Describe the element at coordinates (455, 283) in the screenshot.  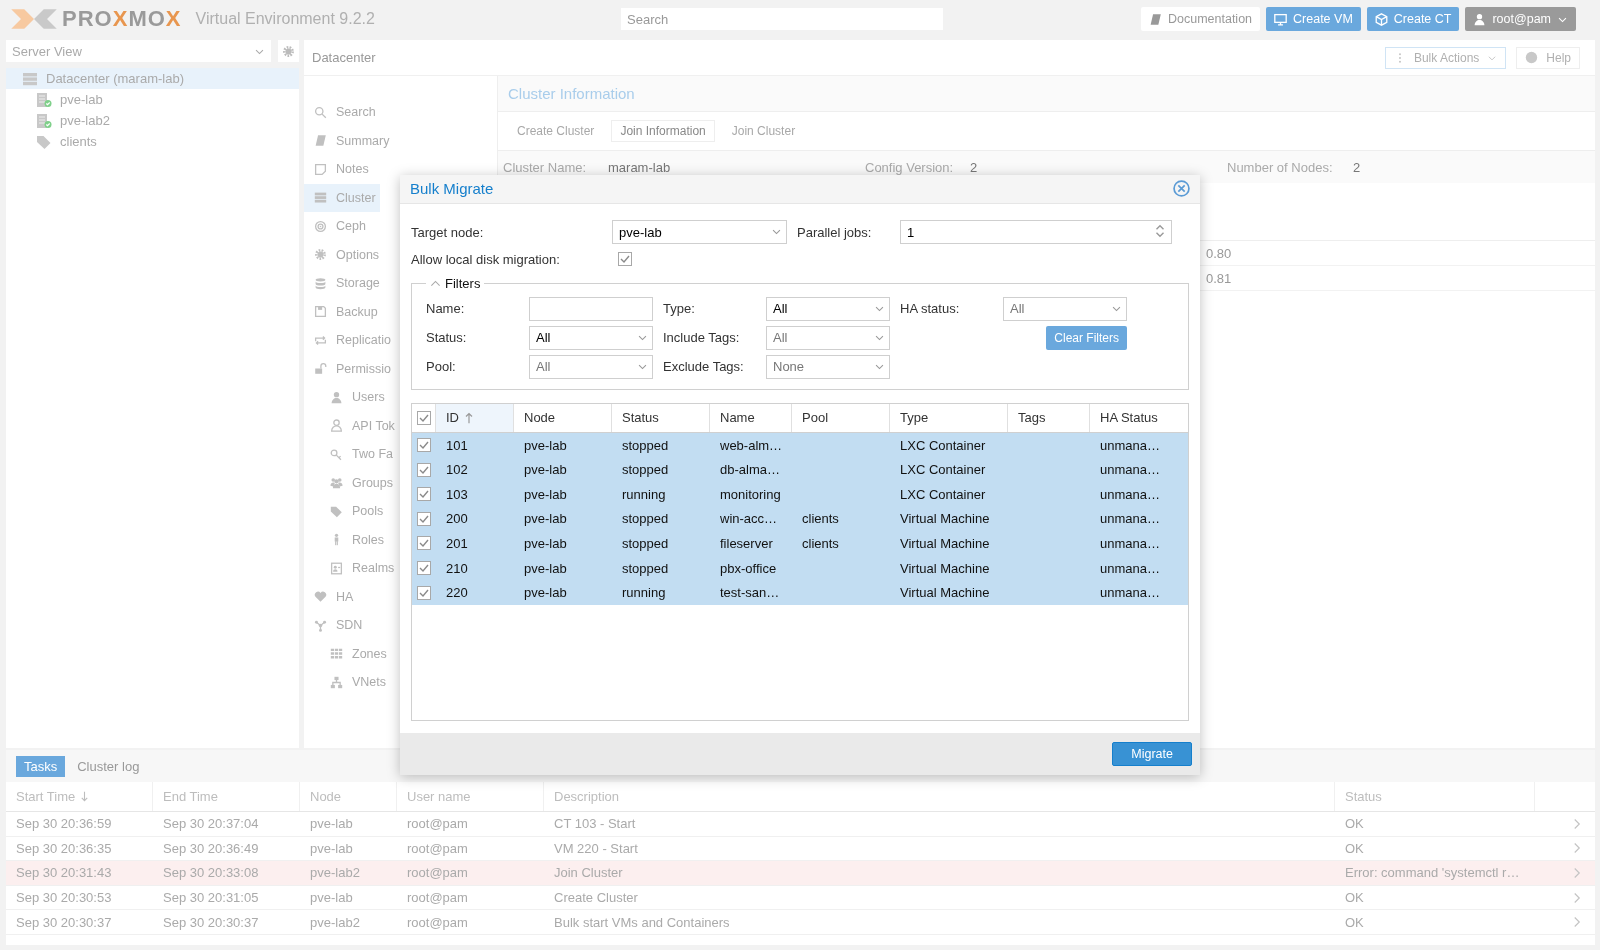
I see `collapse-toggle: Filters` at that location.